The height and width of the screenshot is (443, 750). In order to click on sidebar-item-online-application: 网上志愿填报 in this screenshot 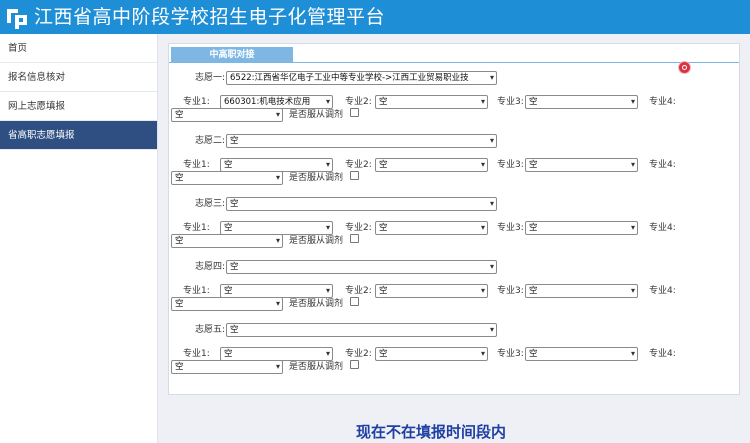, I will do `click(78, 106)`.